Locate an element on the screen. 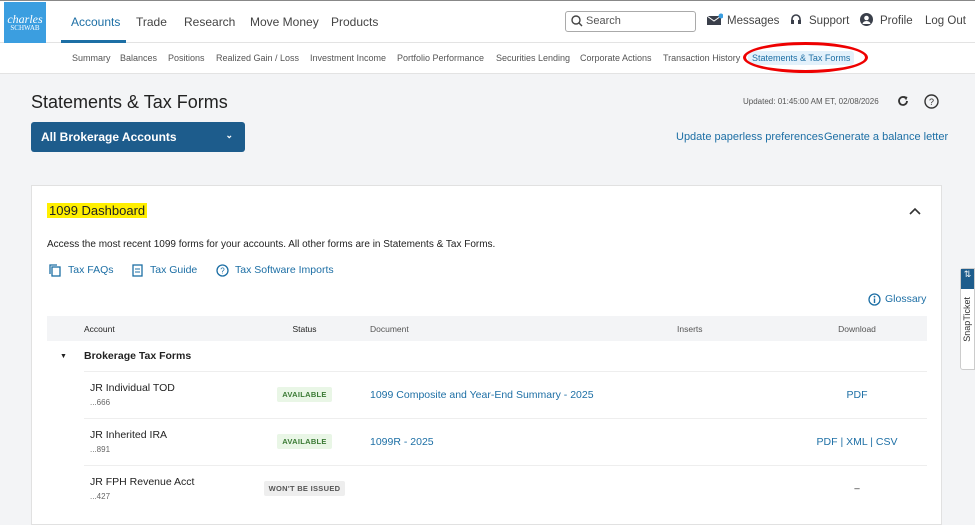  col-inserts: Inserts is located at coordinates (732, 328).